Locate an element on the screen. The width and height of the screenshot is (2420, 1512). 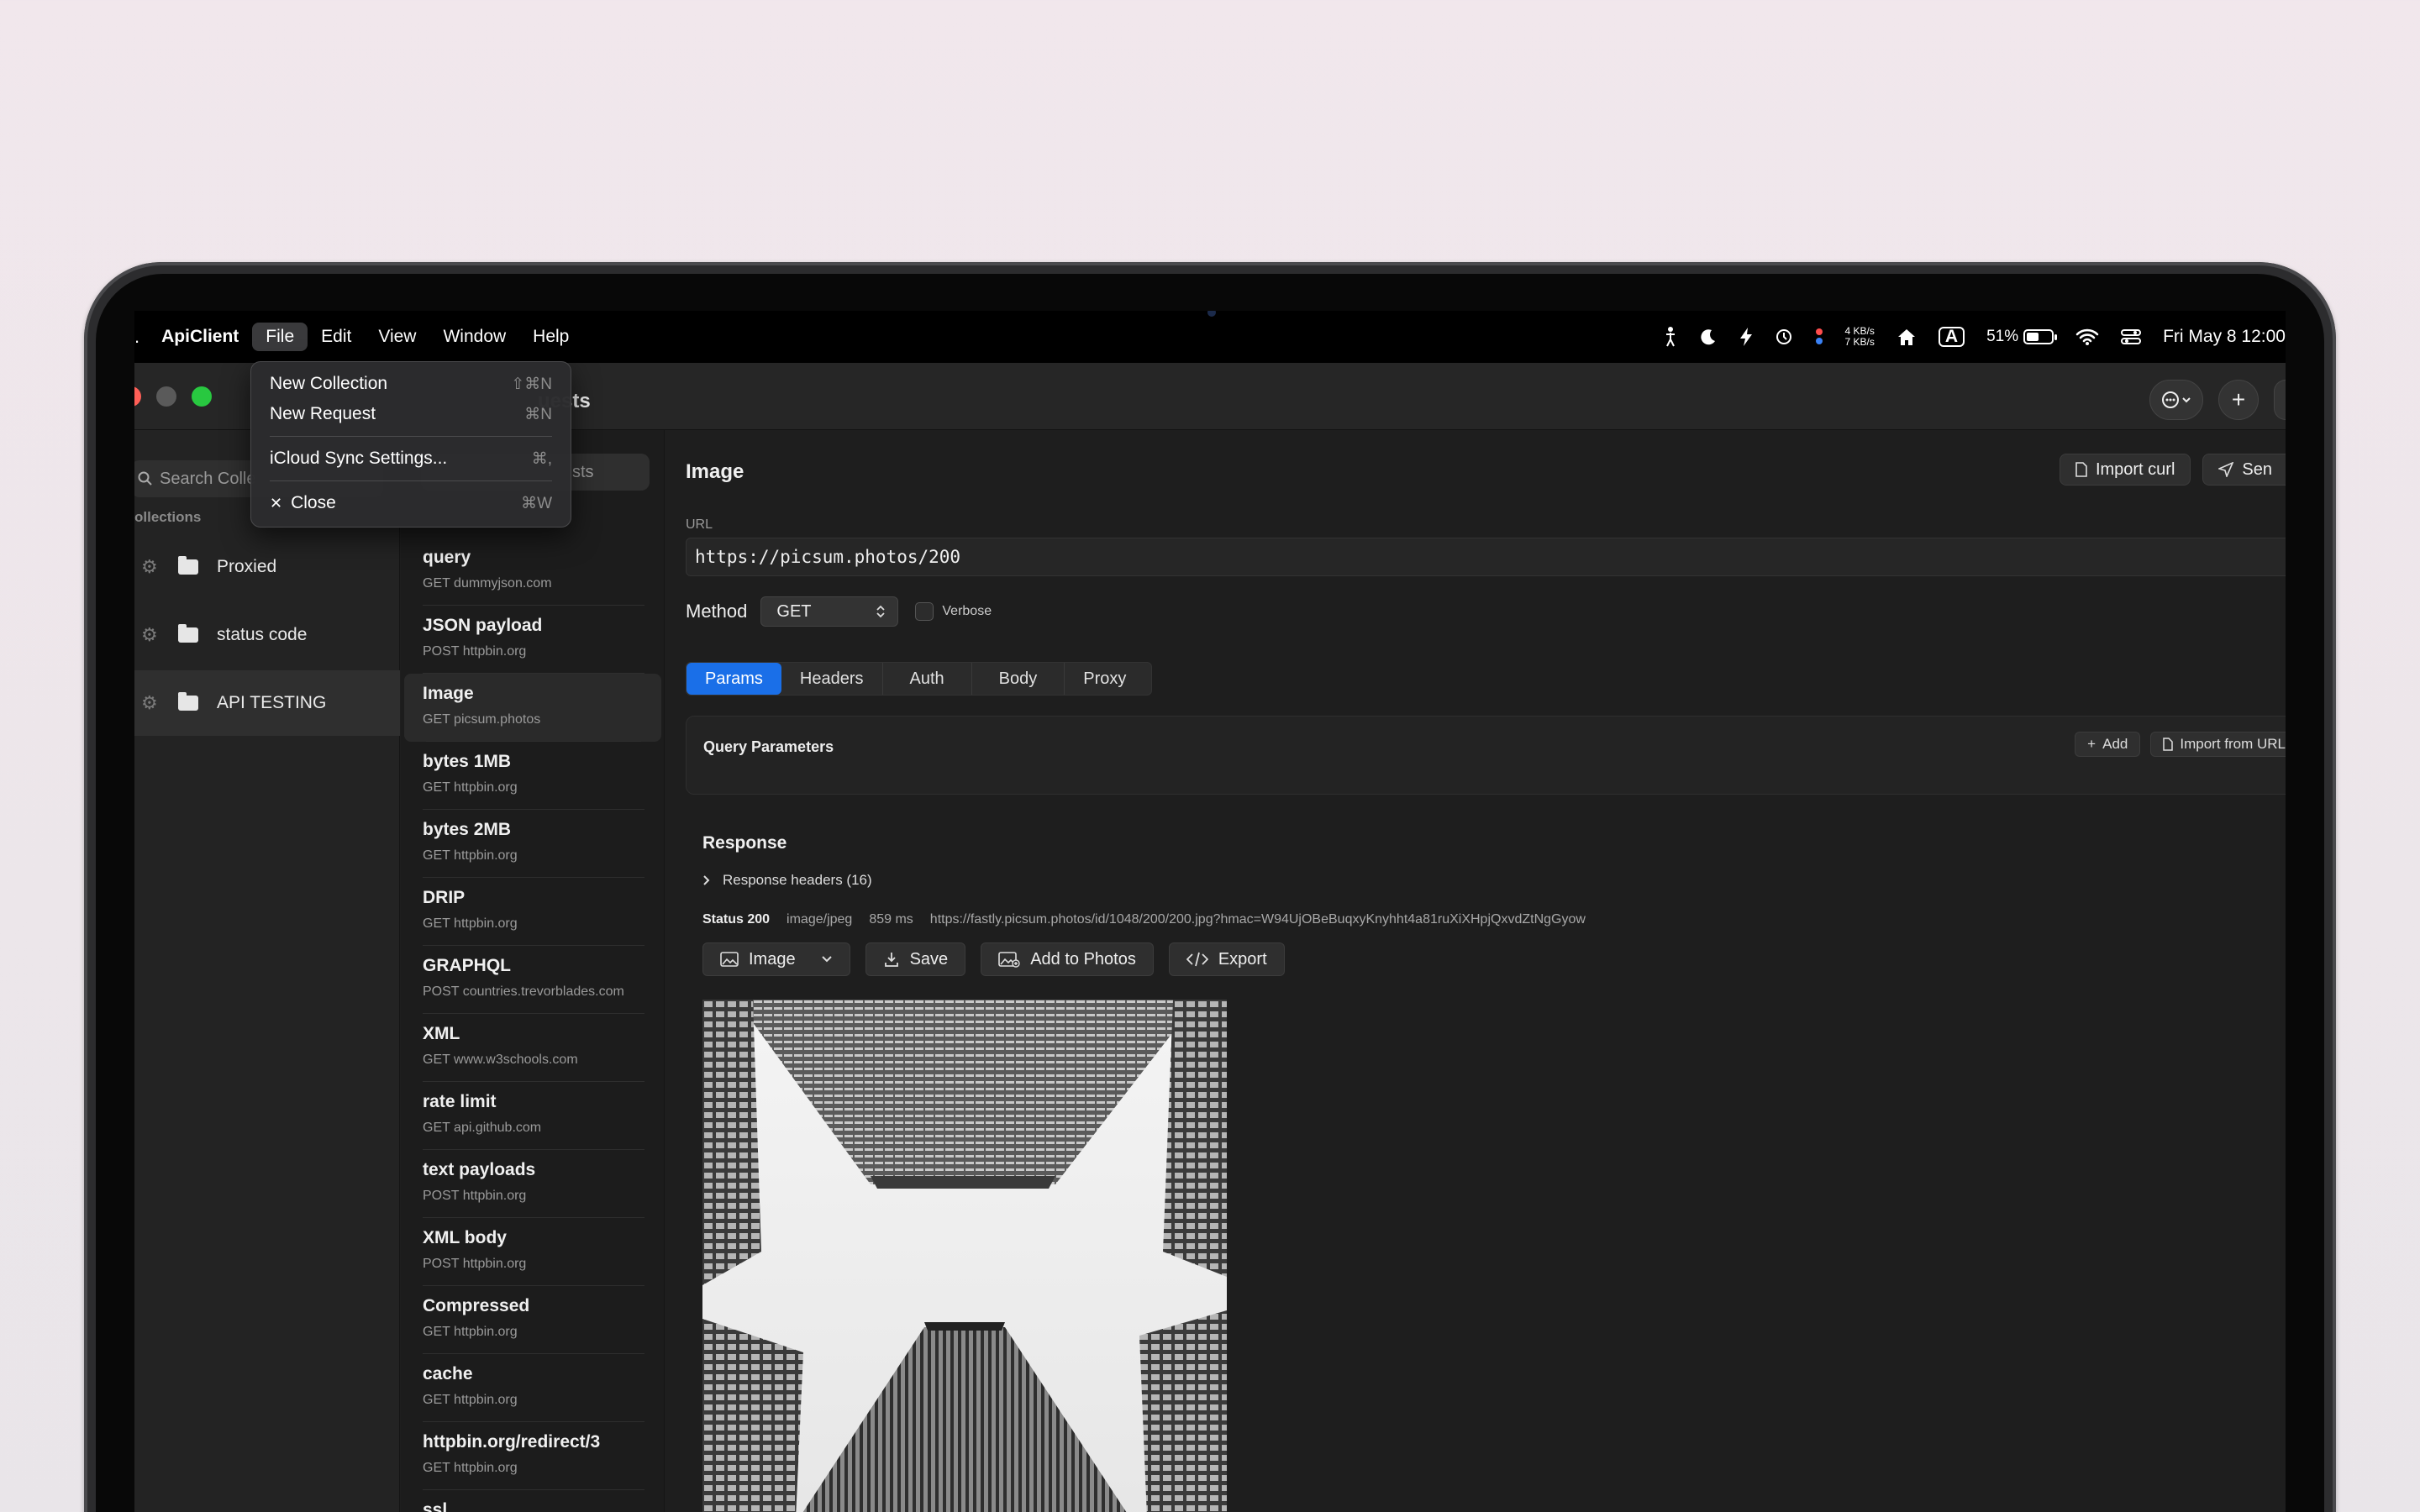
apple-menu-icon: . is located at coordinates (141, 337).